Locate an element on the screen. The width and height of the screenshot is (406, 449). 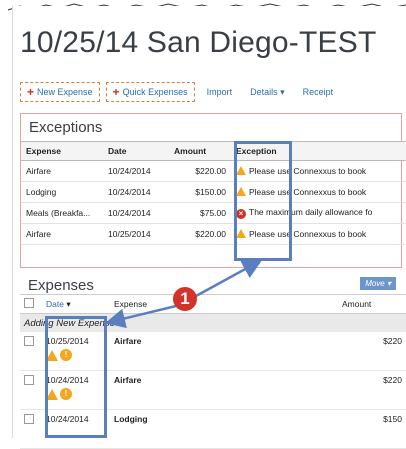
callout-marker: 1 is located at coordinates (185, 299).